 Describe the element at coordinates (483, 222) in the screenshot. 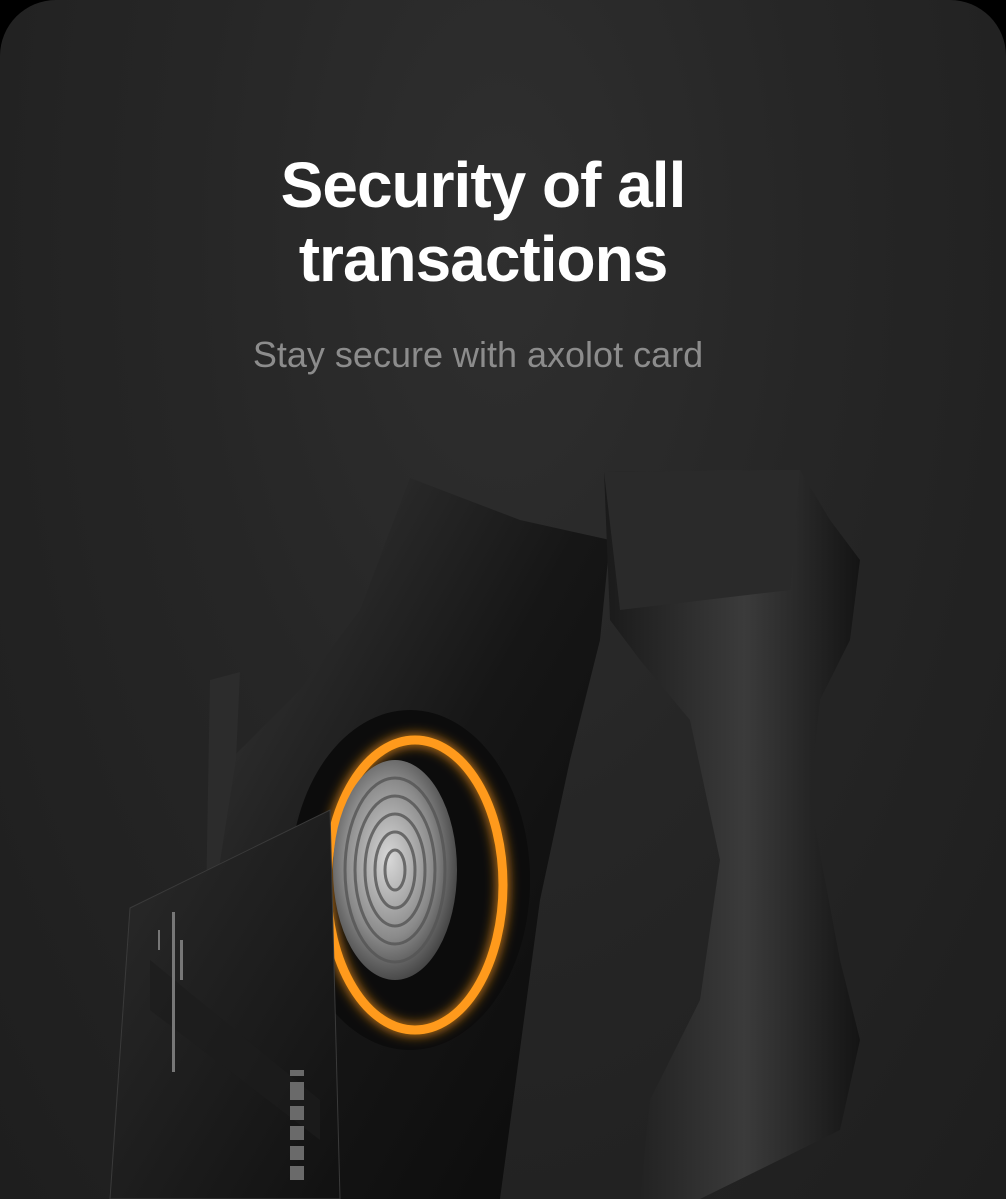

I see `title-text: Security of all transactions` at that location.